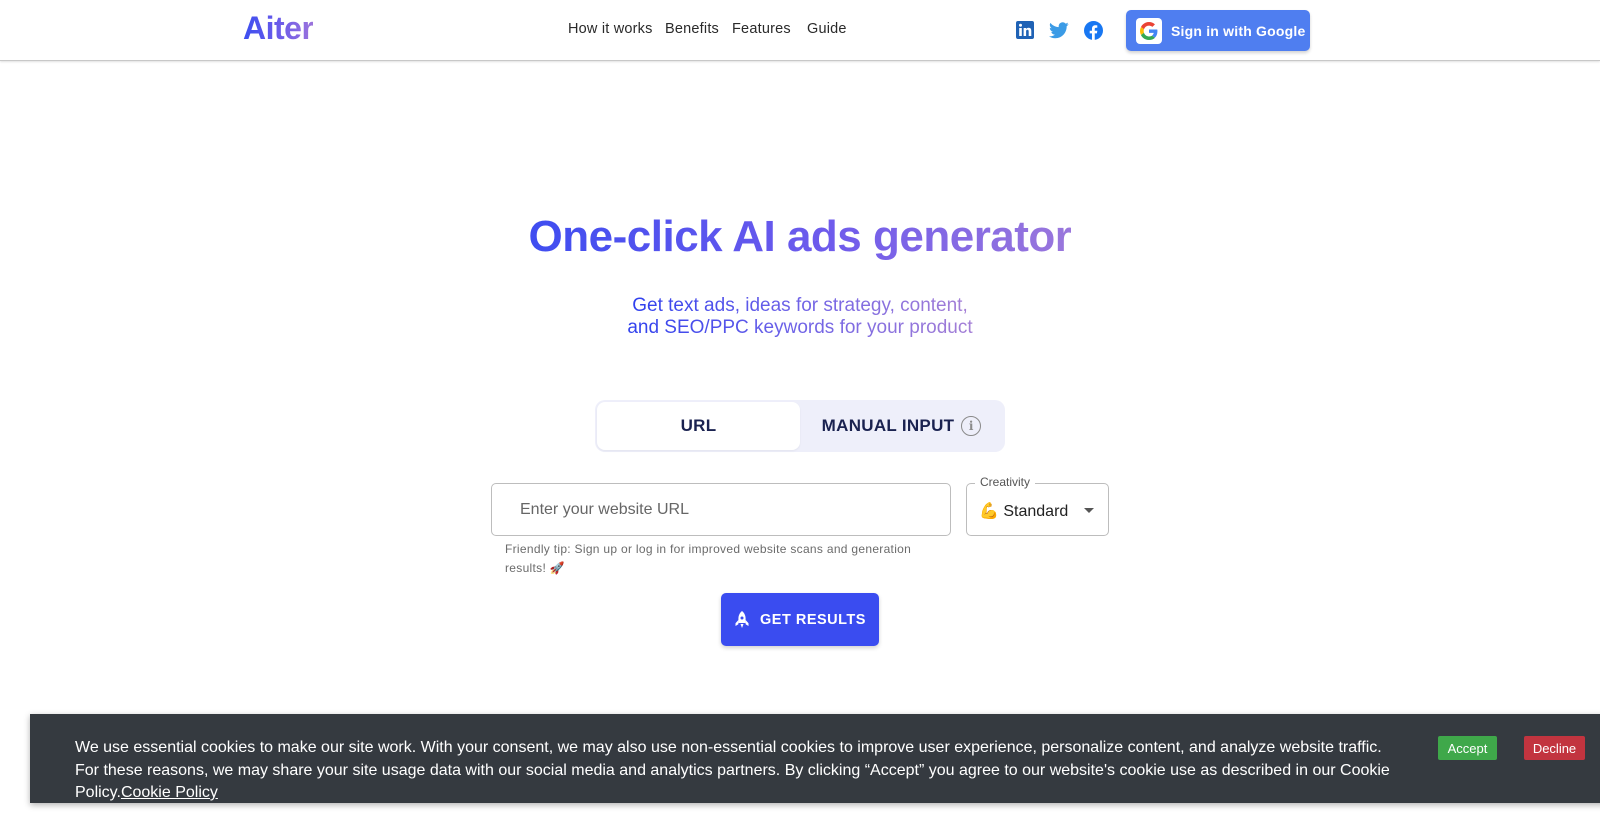 This screenshot has height=834, width=1600. What do you see at coordinates (761, 29) in the screenshot?
I see `nav-features: Features` at bounding box center [761, 29].